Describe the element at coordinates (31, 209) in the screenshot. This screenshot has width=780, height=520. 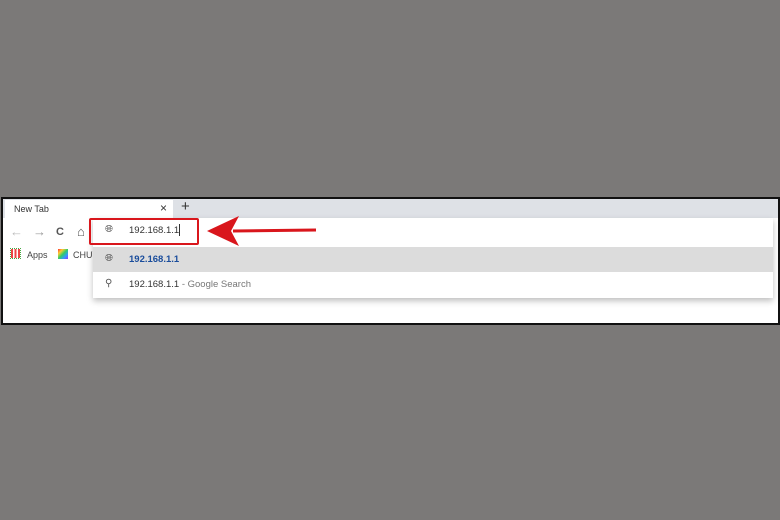
I see `tab-title: New Tab` at that location.